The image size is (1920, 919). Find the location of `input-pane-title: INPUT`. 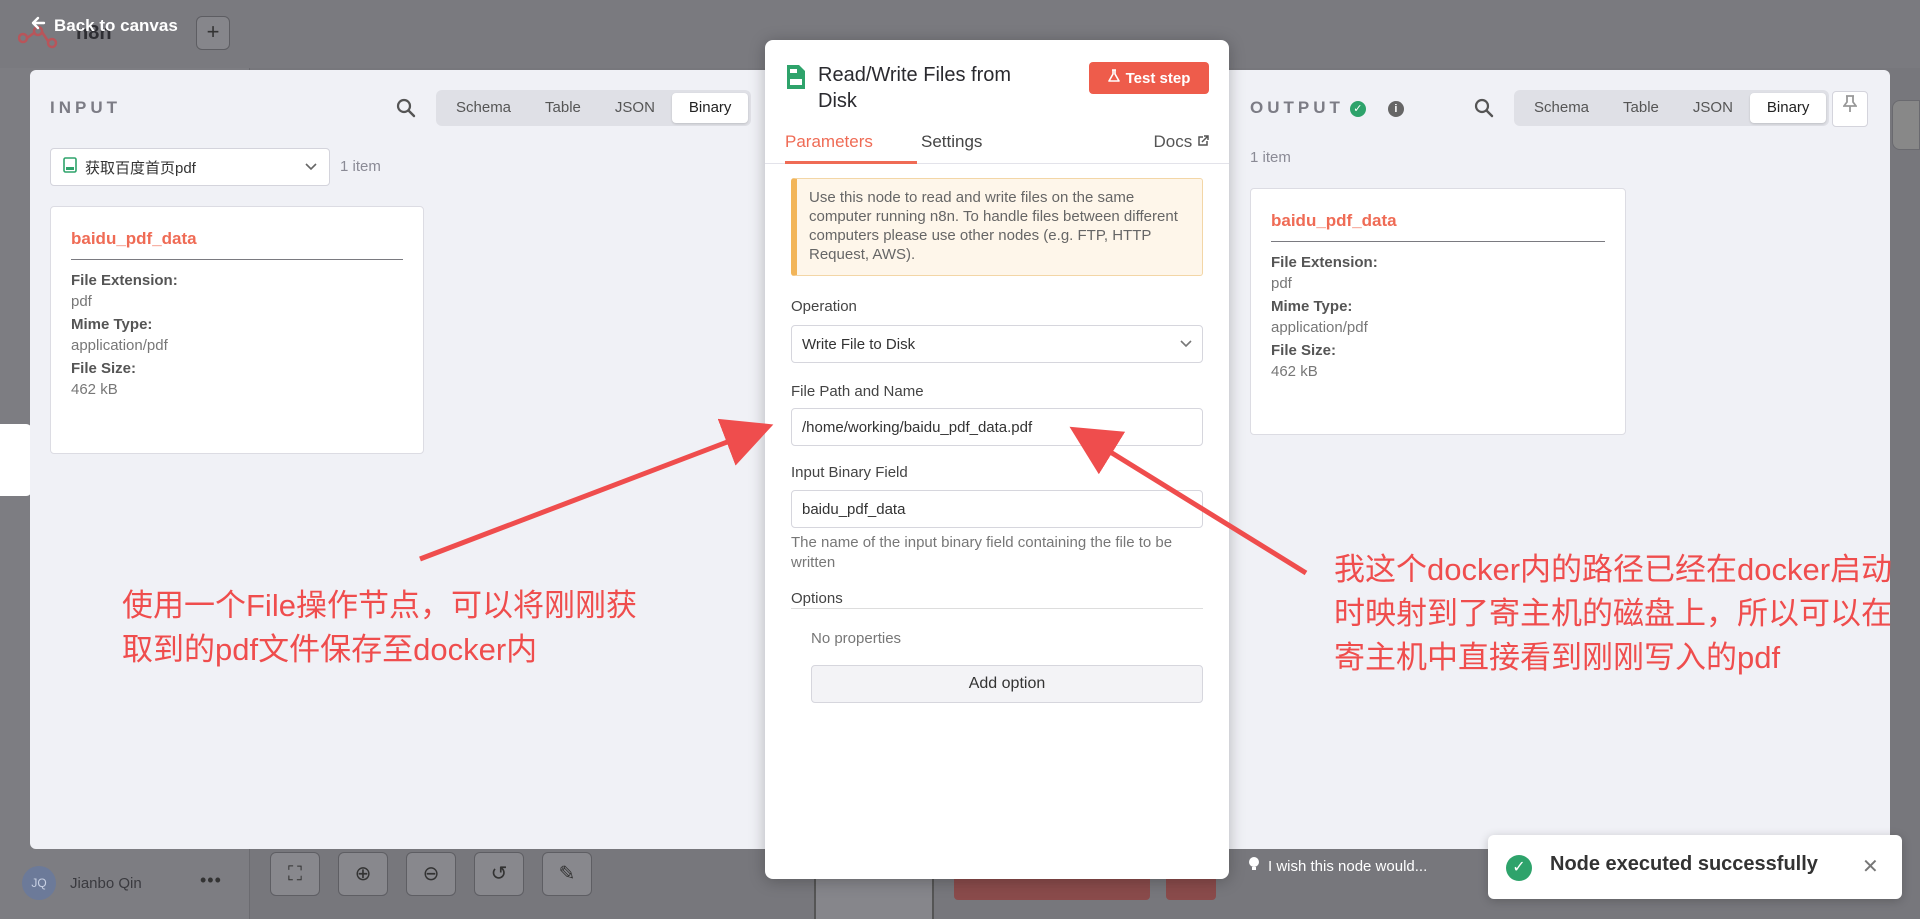

input-pane-title: INPUT is located at coordinates (85, 107).